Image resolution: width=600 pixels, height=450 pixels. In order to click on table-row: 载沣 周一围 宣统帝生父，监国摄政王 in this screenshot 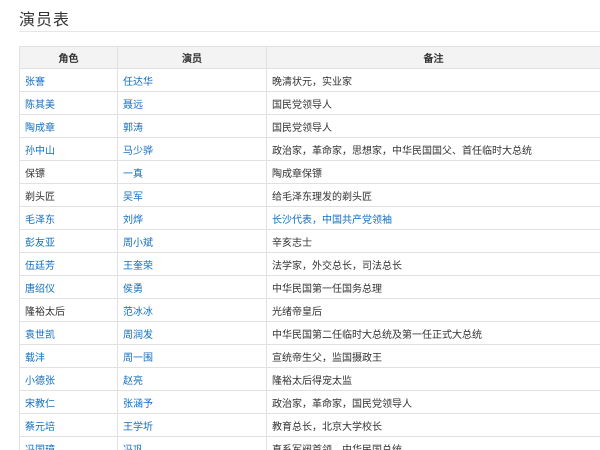, I will do `click(309, 356)`.